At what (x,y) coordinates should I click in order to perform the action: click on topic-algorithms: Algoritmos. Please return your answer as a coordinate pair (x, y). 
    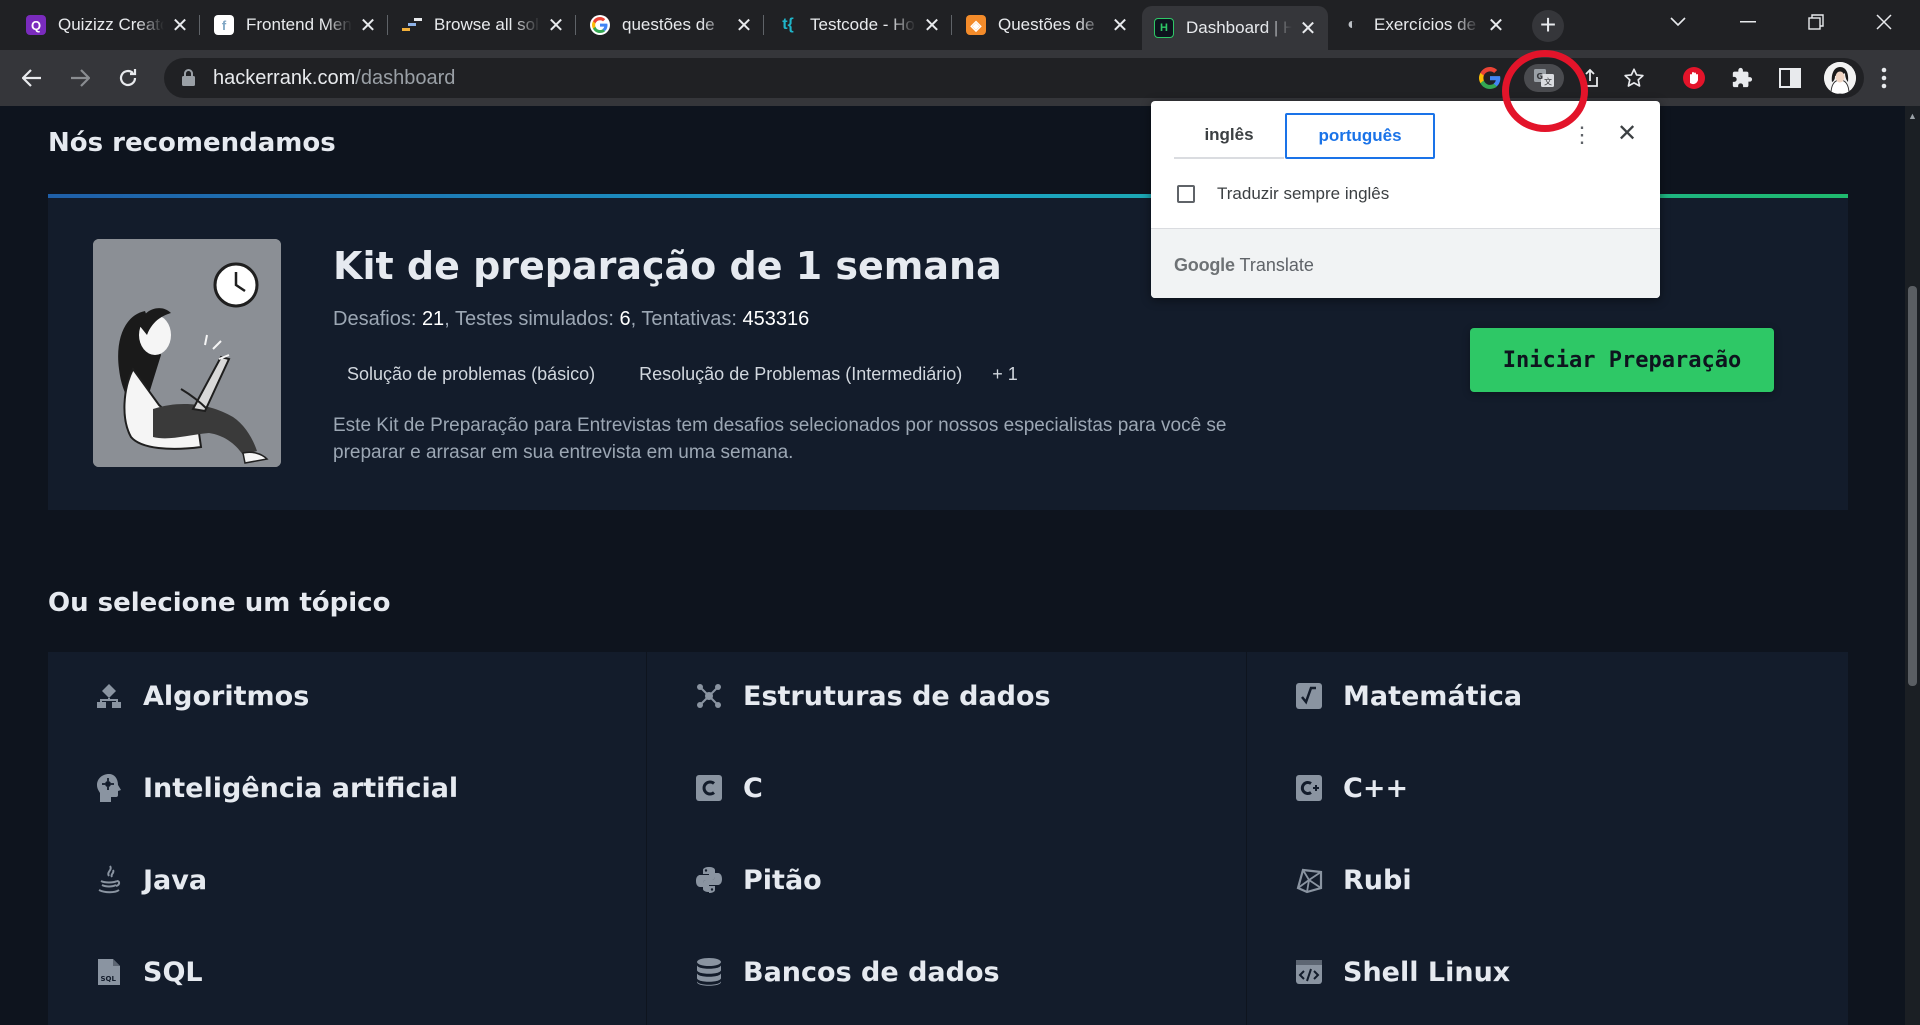
    Looking at the image, I should click on (201, 696).